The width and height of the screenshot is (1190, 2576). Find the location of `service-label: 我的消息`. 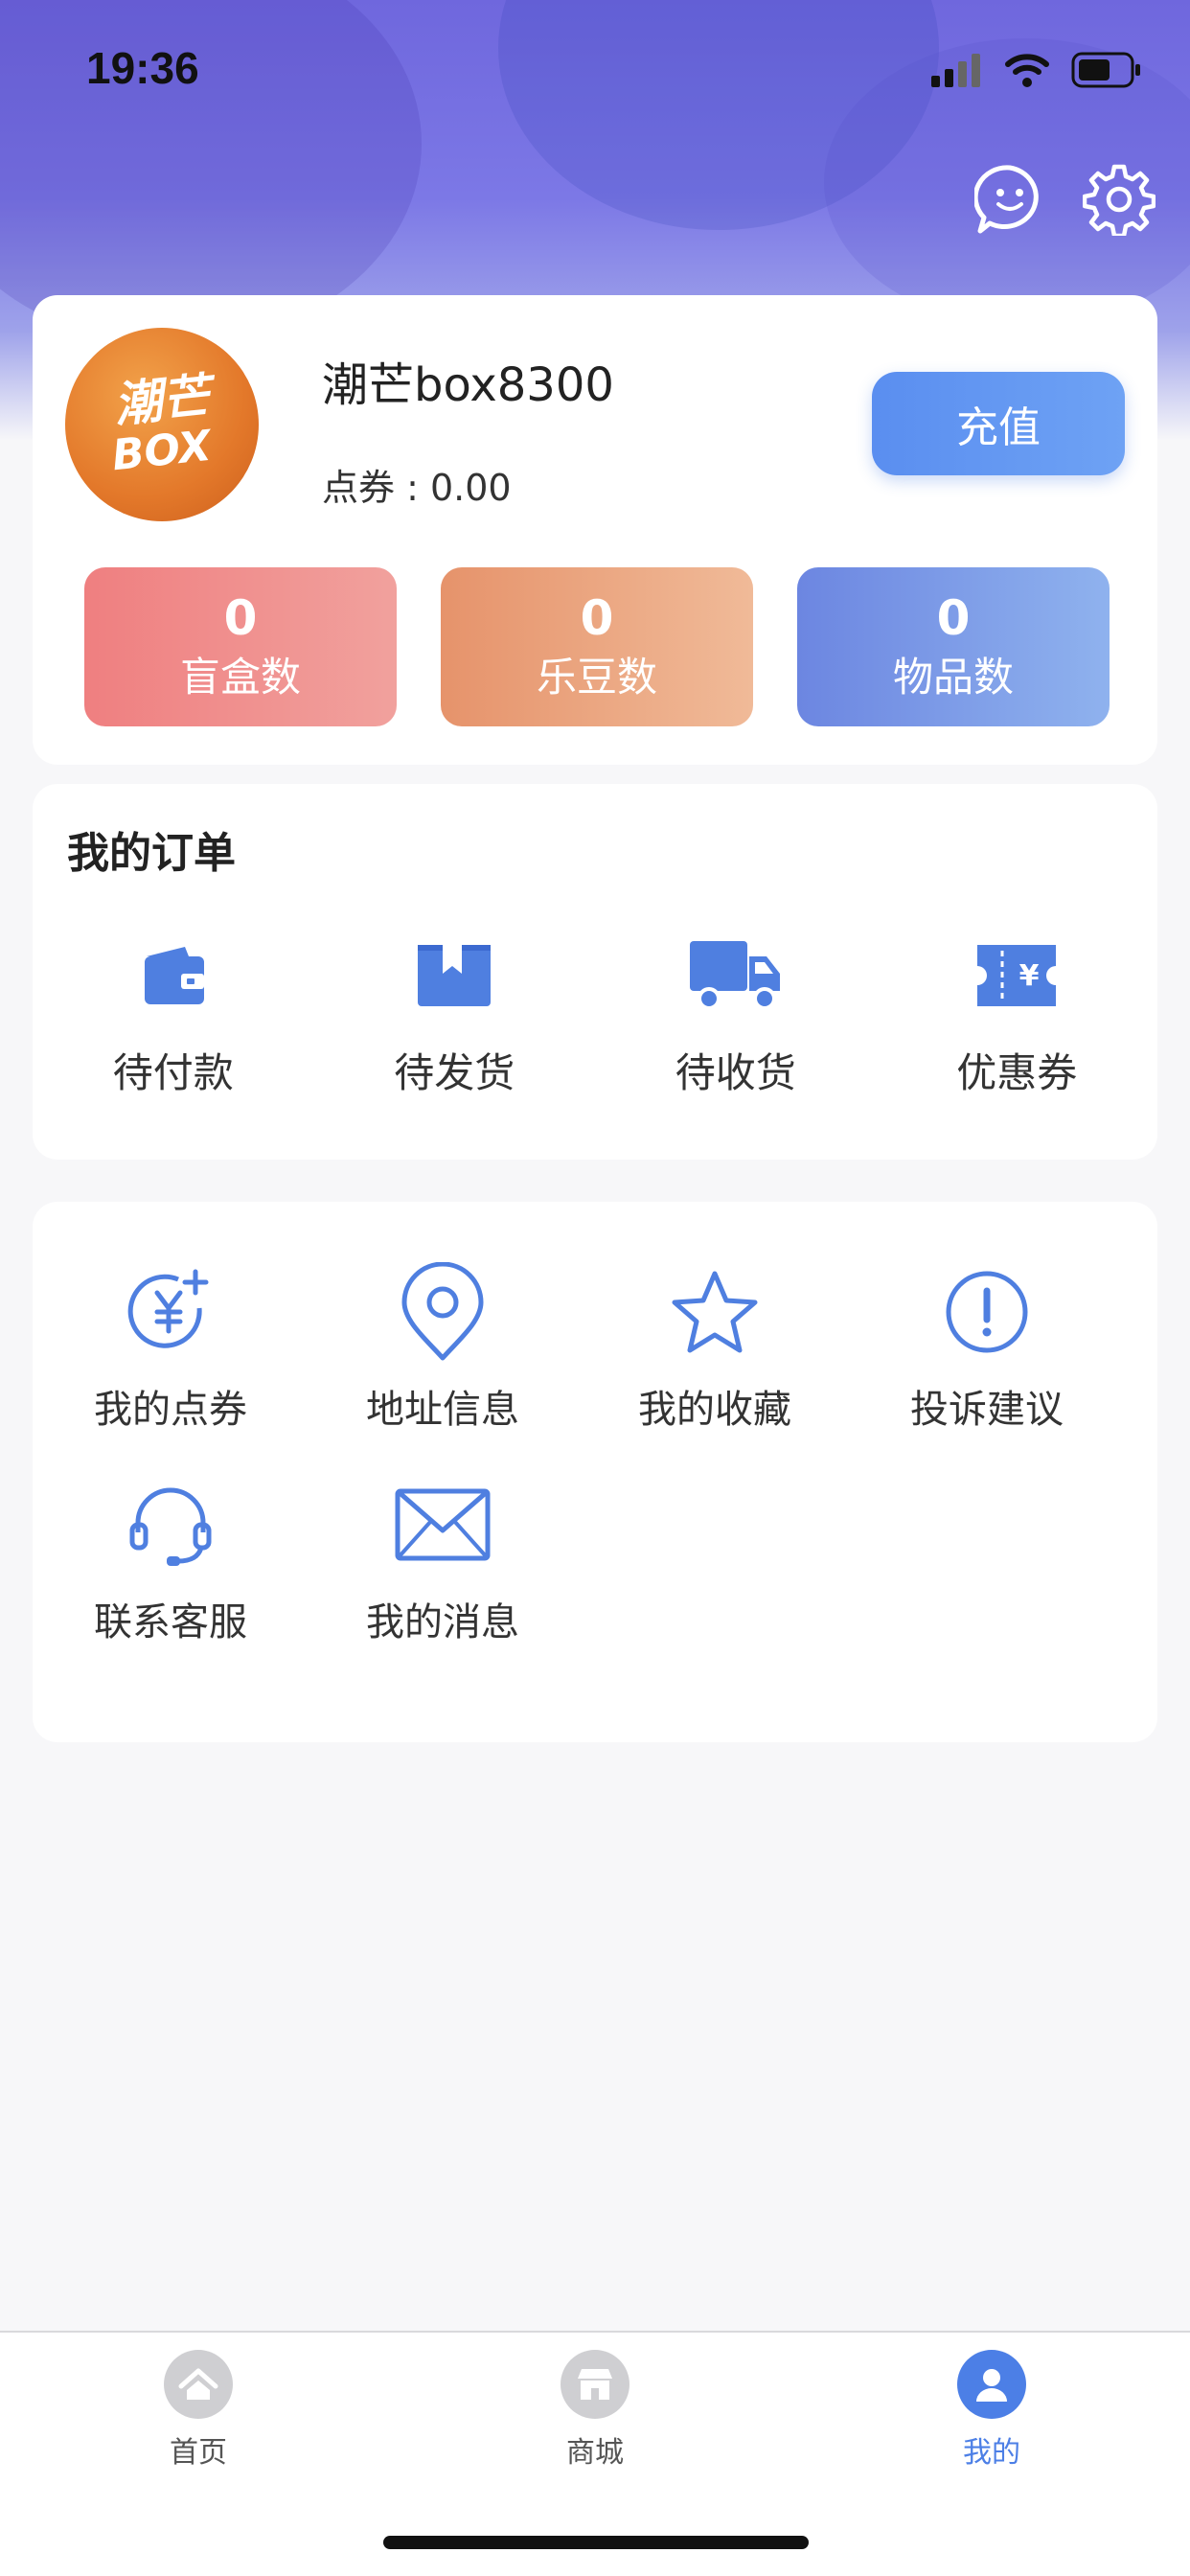

service-label: 我的消息 is located at coordinates (443, 1622).